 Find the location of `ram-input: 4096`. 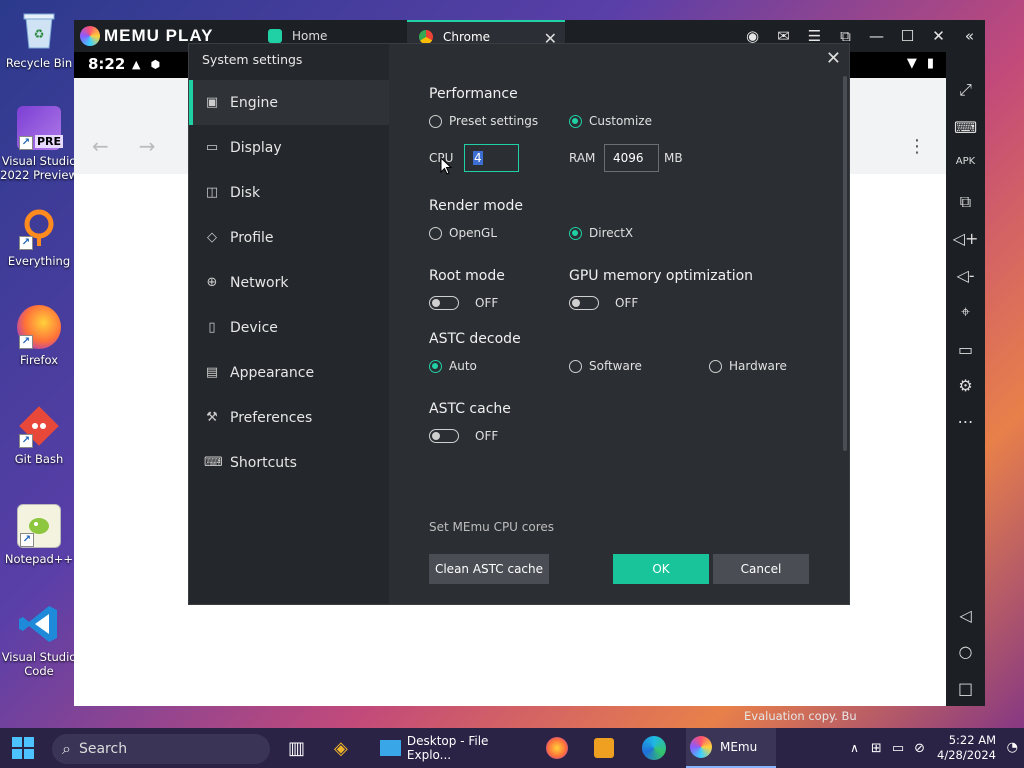

ram-input: 4096 is located at coordinates (631, 158).